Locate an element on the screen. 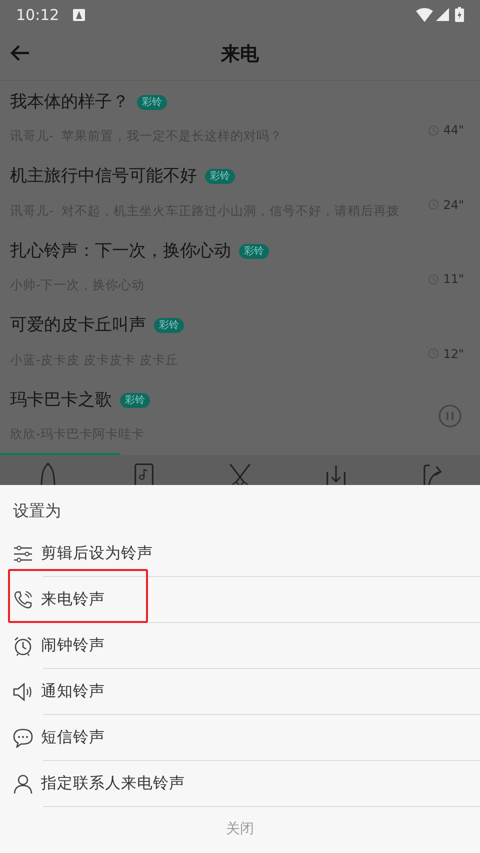 This screenshot has height=853, width=480. notification-icon is located at coordinates (79, 14).